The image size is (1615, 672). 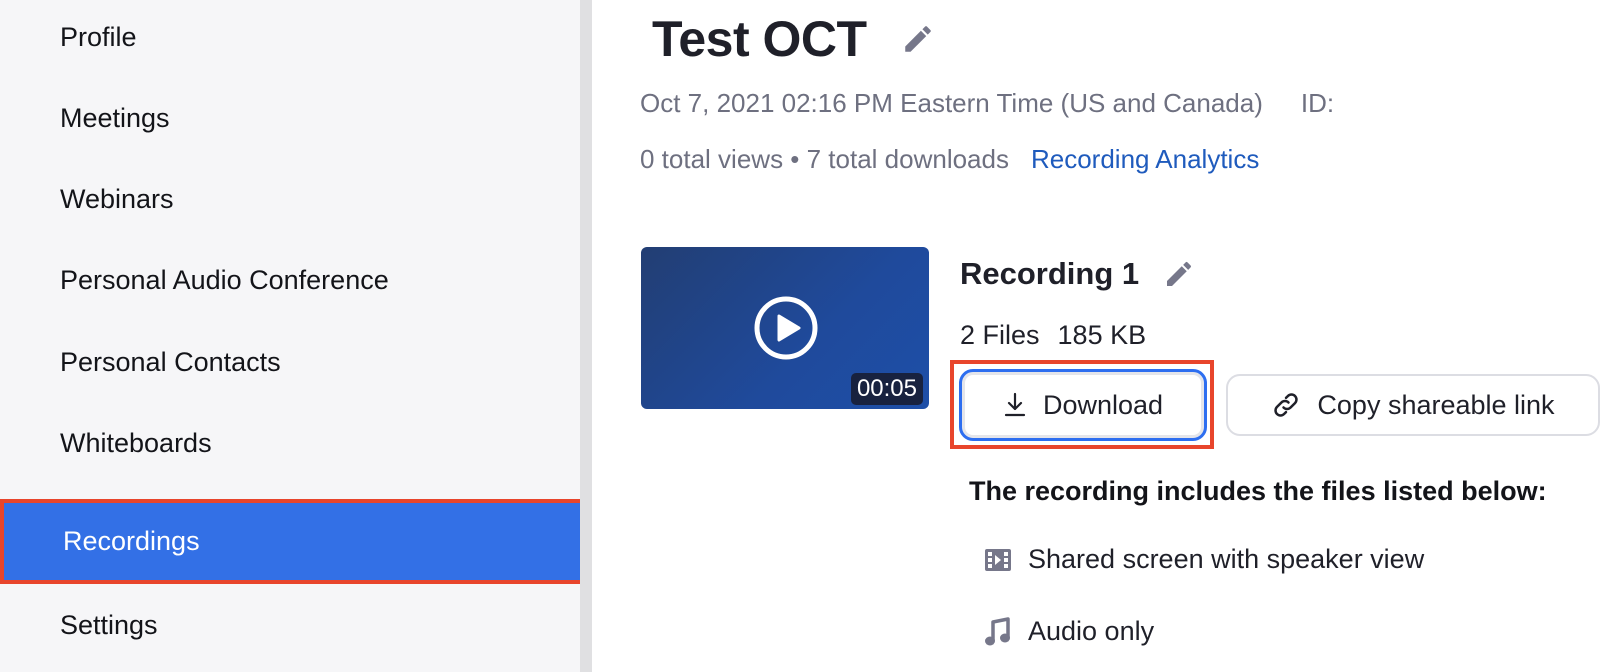 What do you see at coordinates (294, 541) in the screenshot?
I see `sidebar-item-recordings: Recordings` at bounding box center [294, 541].